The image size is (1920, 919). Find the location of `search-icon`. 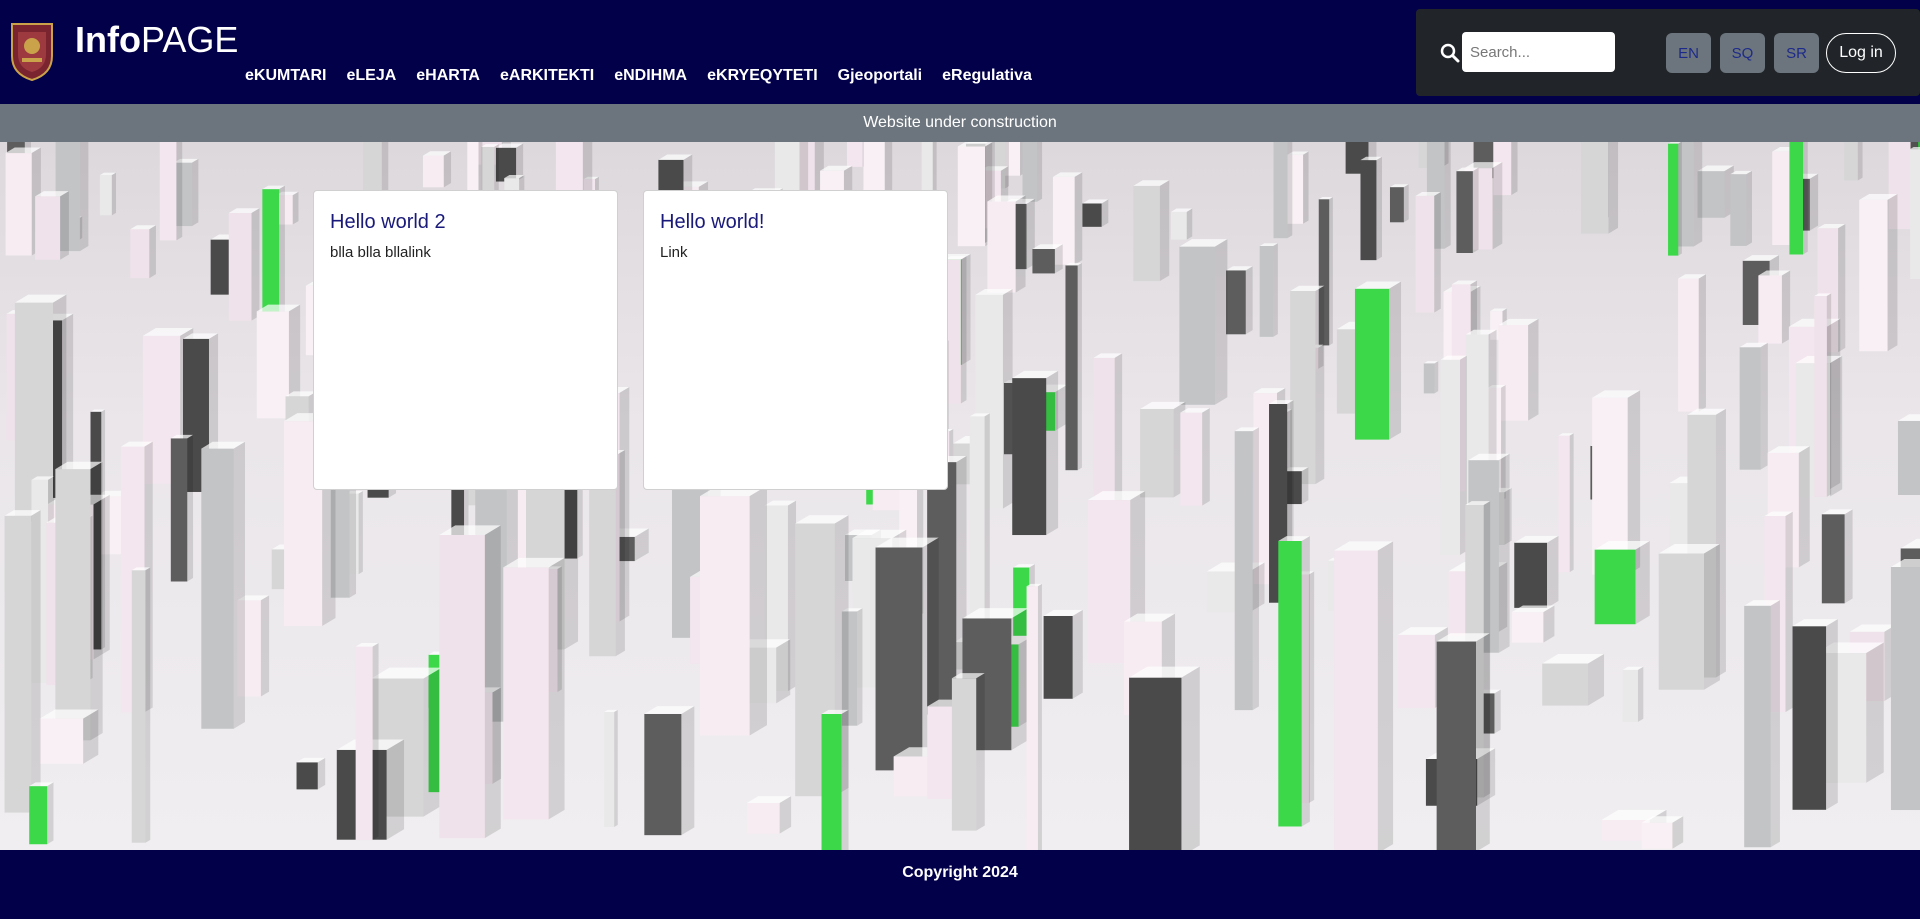

search-icon is located at coordinates (1450, 53).